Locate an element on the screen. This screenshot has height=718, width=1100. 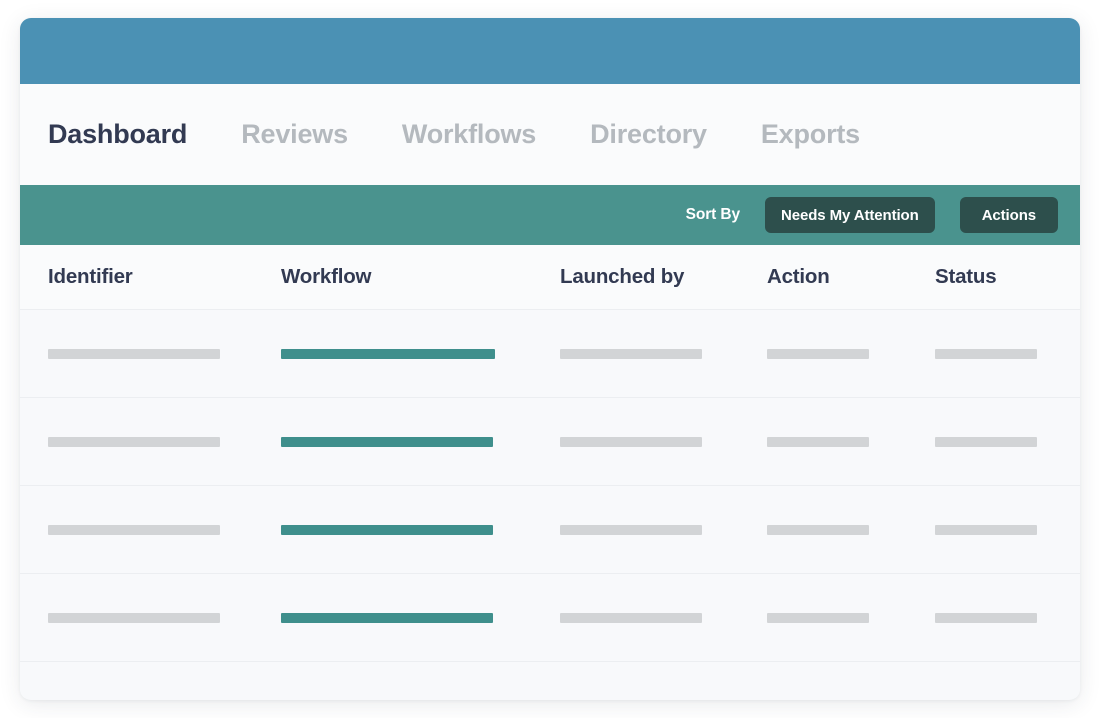
tab-exports: Exports is located at coordinates (810, 134).